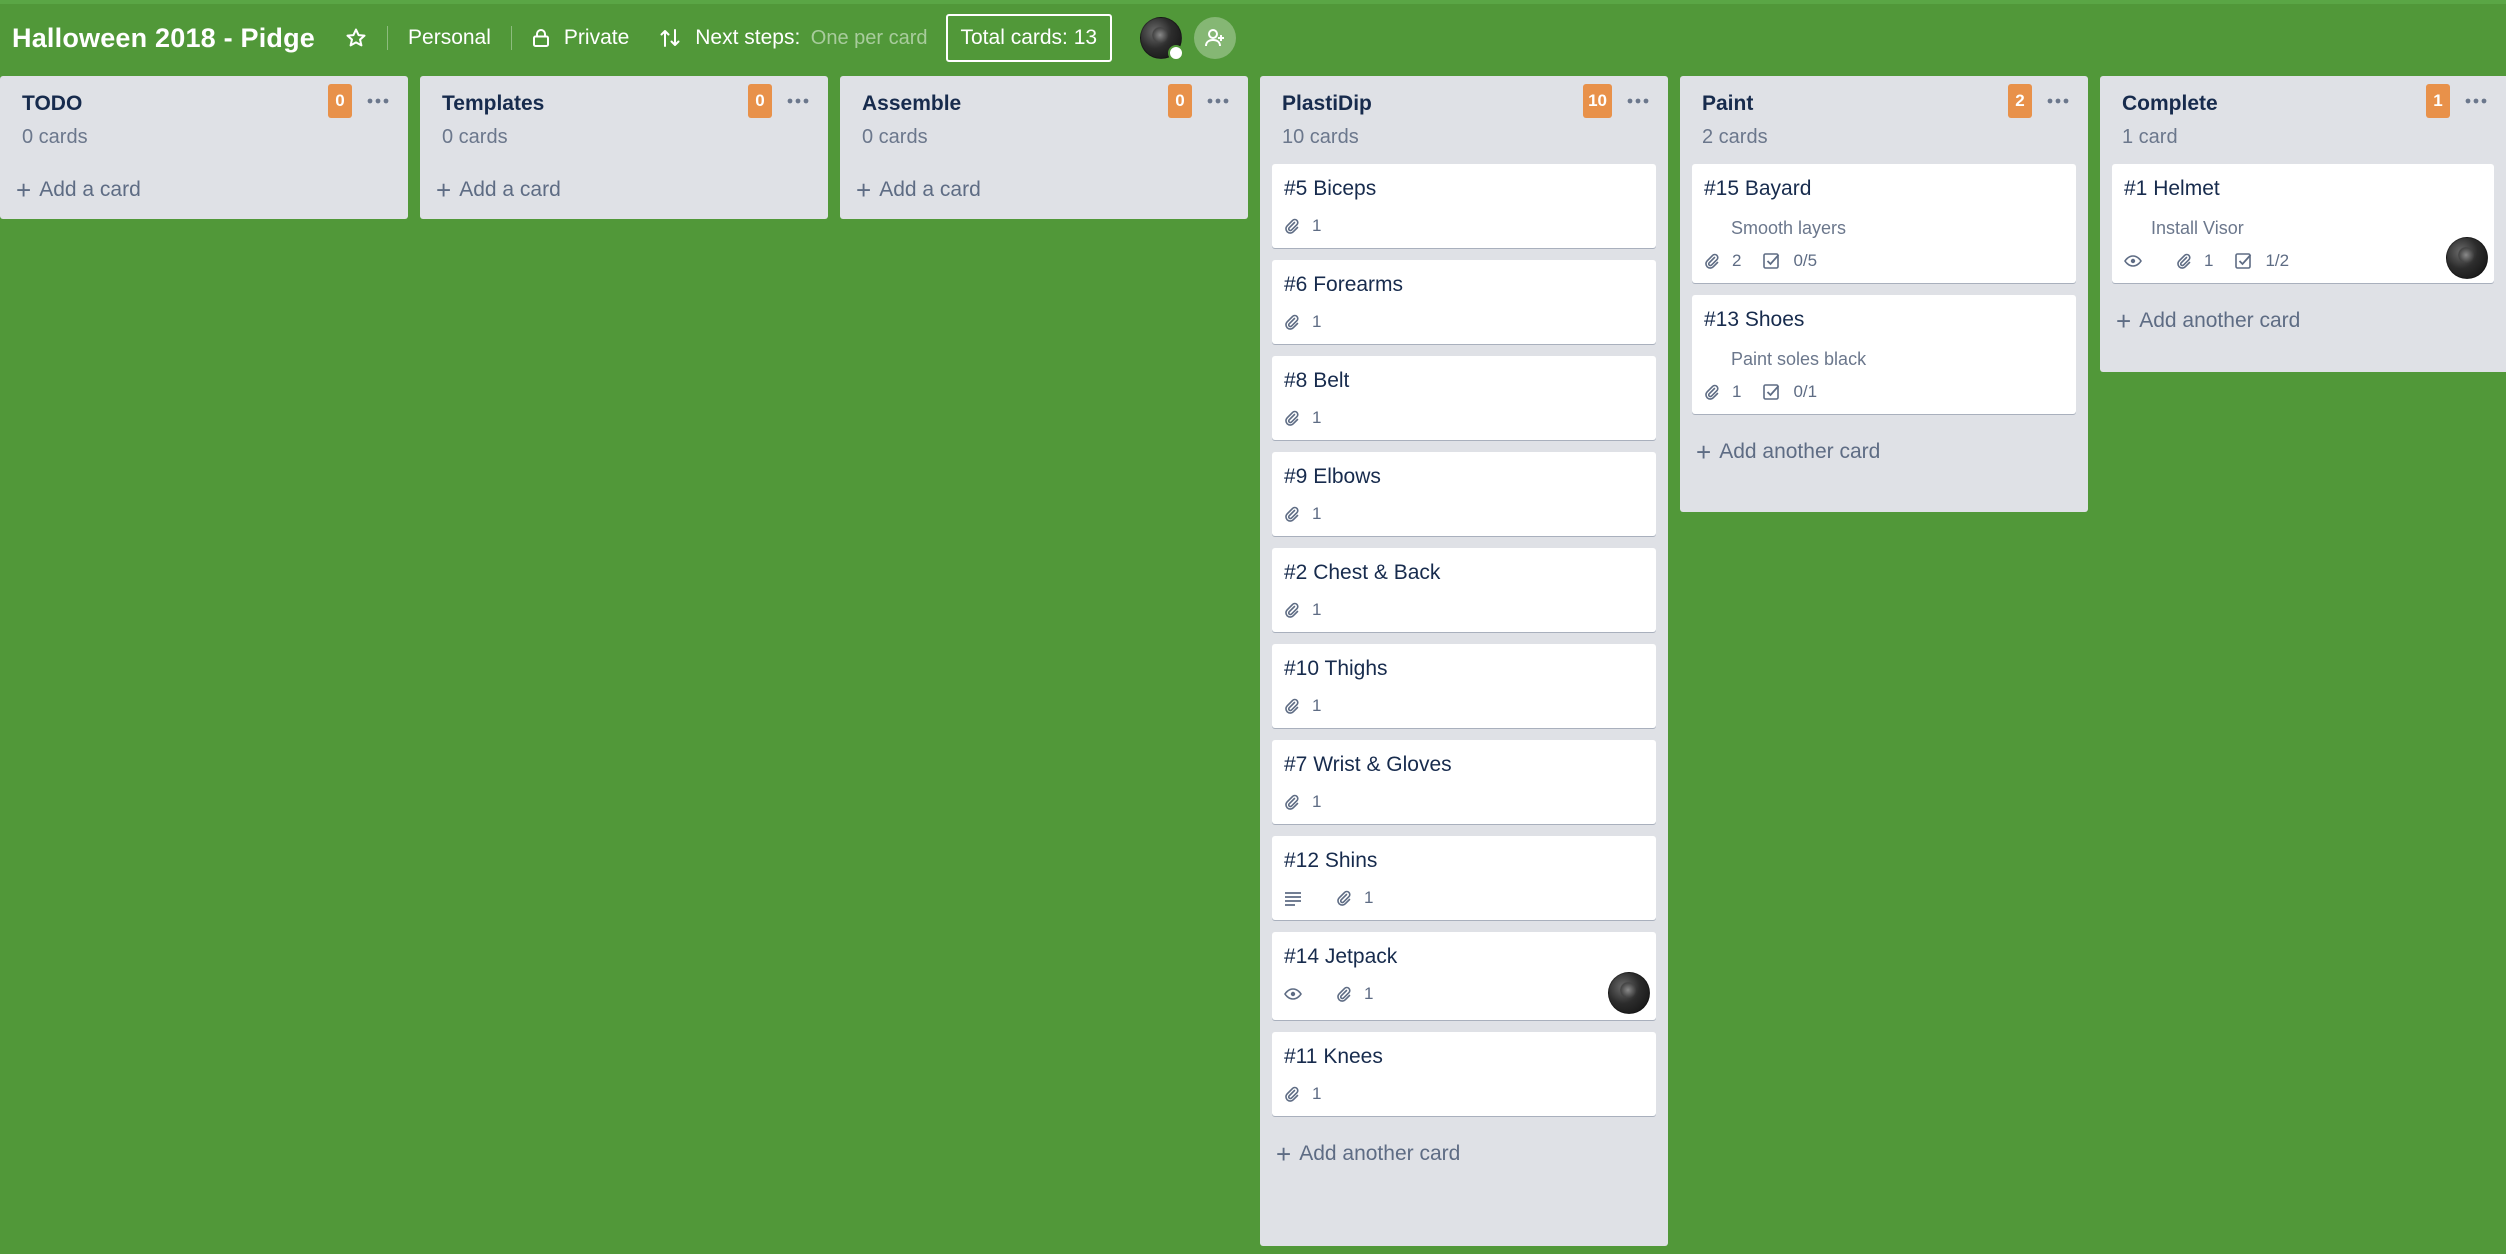 Image resolution: width=2506 pixels, height=1254 pixels. I want to click on card: #1 Helmet Install Visor 1 1/2, so click(2303, 223).